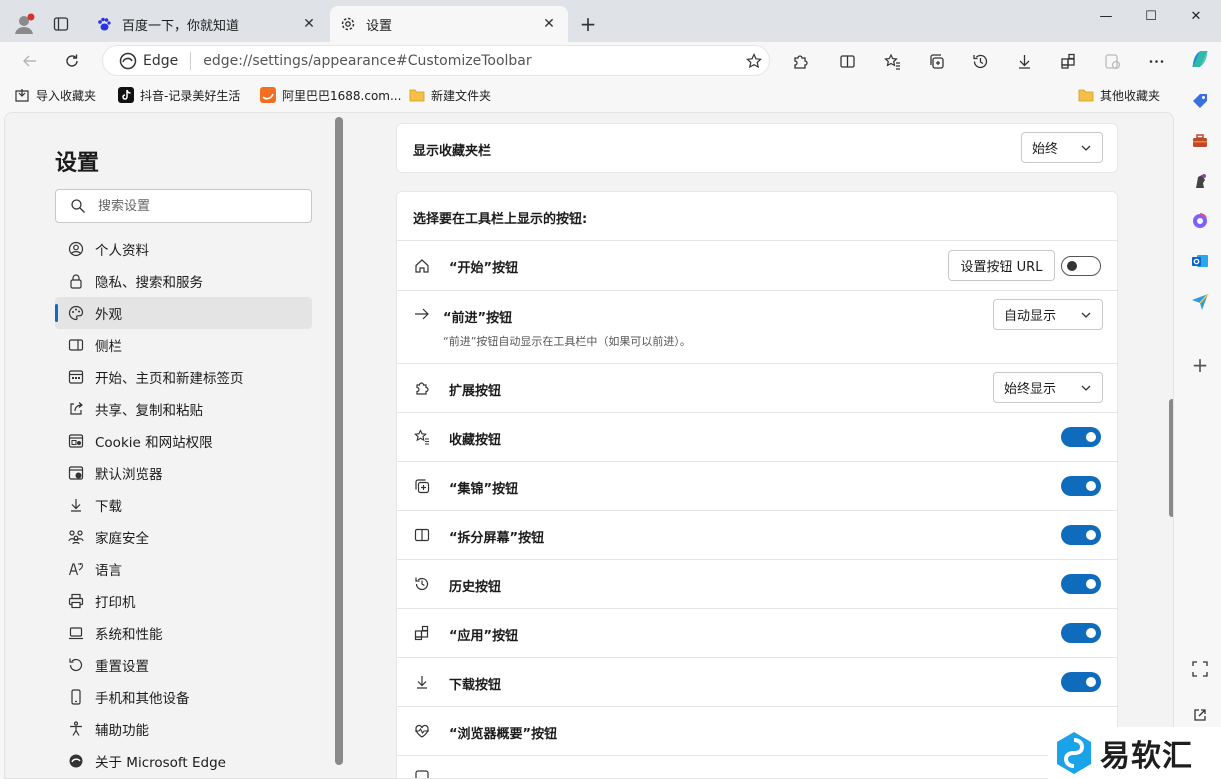  Describe the element at coordinates (1081, 437) in the screenshot. I see `favorites-button-toggle` at that location.